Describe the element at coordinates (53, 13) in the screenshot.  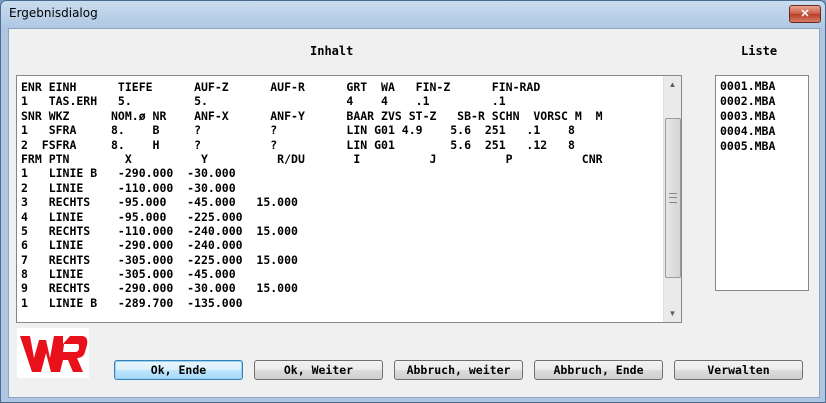
I see `window-title: Ergebnisdialog` at that location.